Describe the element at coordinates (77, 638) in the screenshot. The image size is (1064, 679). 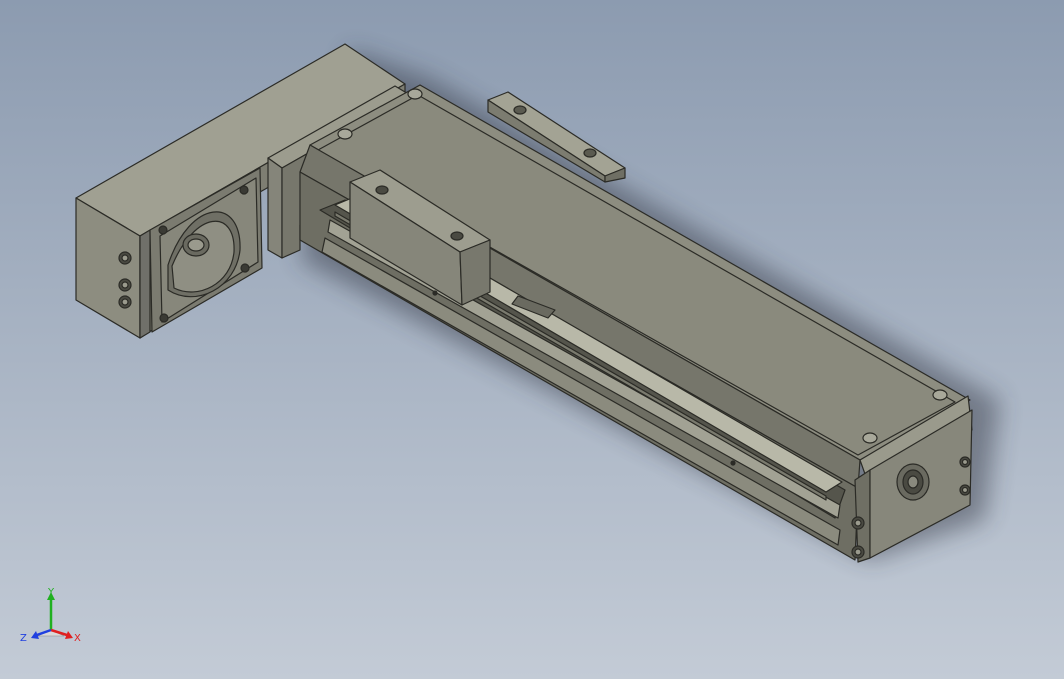
I see `x-axis-label: X` at that location.